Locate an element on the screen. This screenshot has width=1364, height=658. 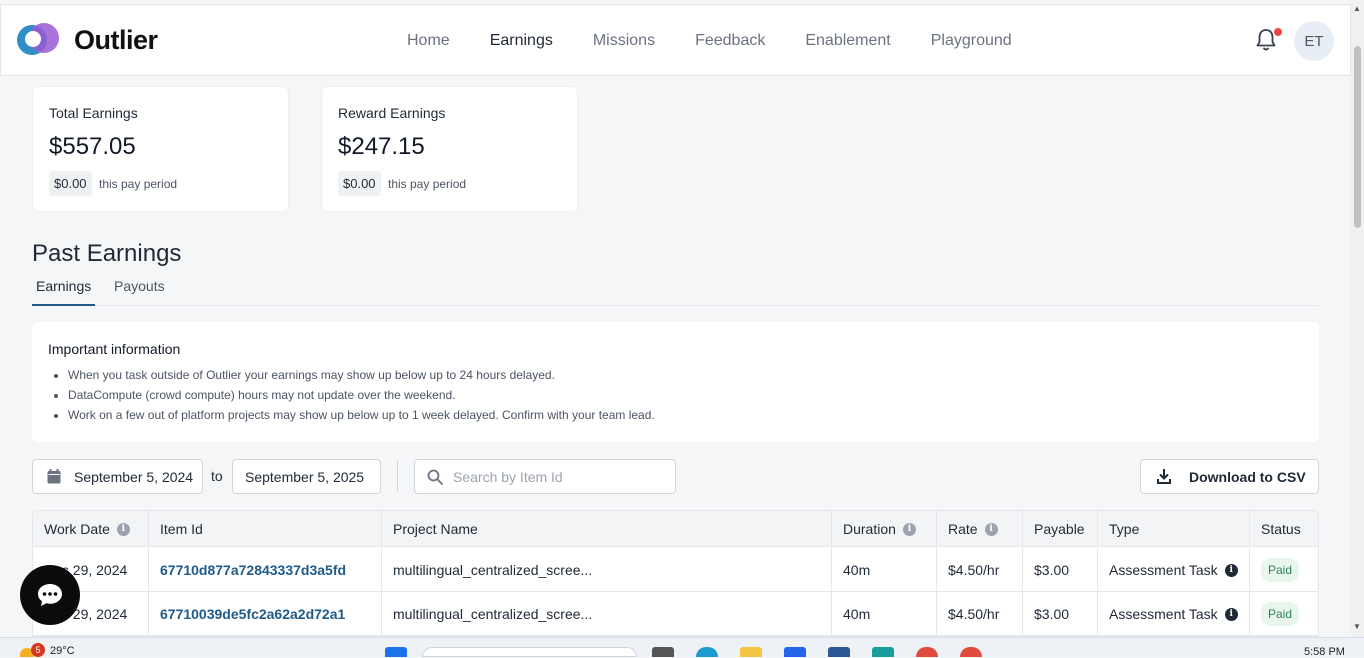
col-status: Status is located at coordinates (1284, 529).